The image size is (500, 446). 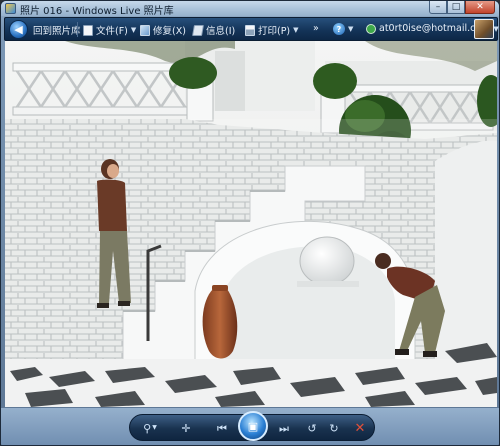 What do you see at coordinates (221, 31) in the screenshot?
I see `info-label: 信息(I)` at bounding box center [221, 31].